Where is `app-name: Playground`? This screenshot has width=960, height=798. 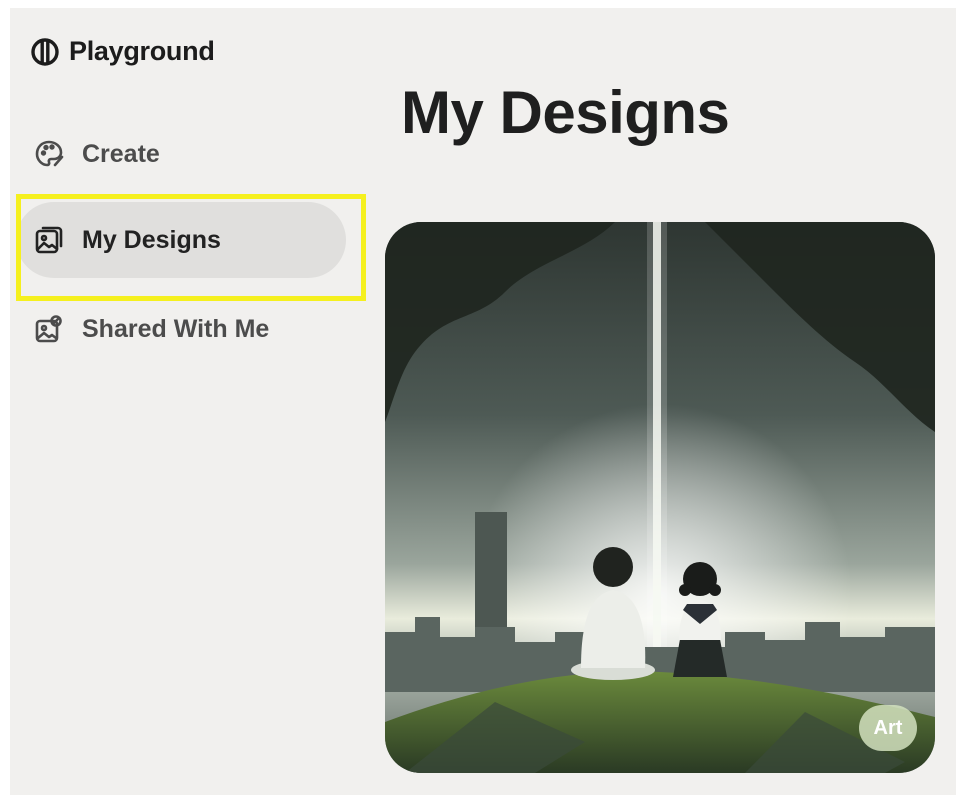 app-name: Playground is located at coordinates (142, 51).